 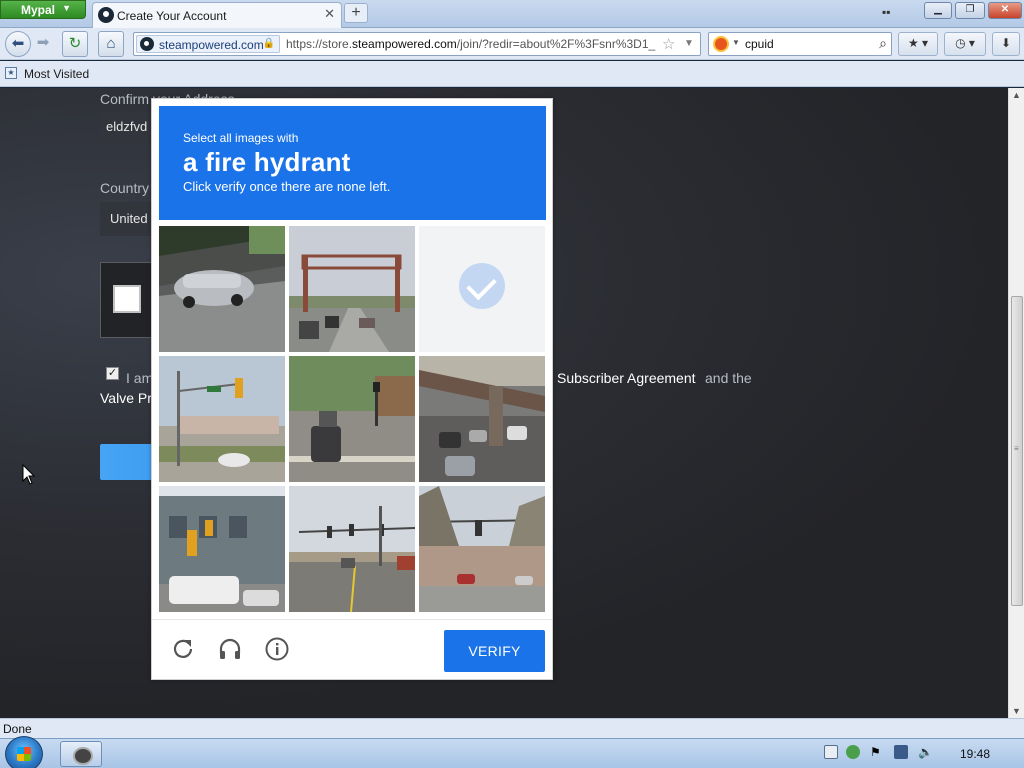 I want to click on captcha-tile-car-under-overpass, so click(x=222, y=289).